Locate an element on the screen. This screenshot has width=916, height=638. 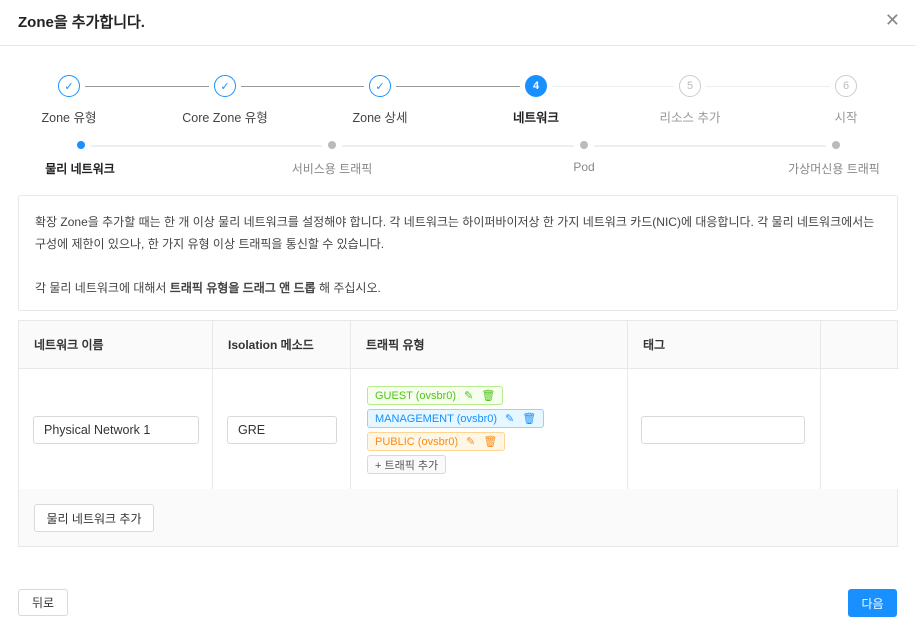
step-number: 4 is located at coordinates (536, 86).